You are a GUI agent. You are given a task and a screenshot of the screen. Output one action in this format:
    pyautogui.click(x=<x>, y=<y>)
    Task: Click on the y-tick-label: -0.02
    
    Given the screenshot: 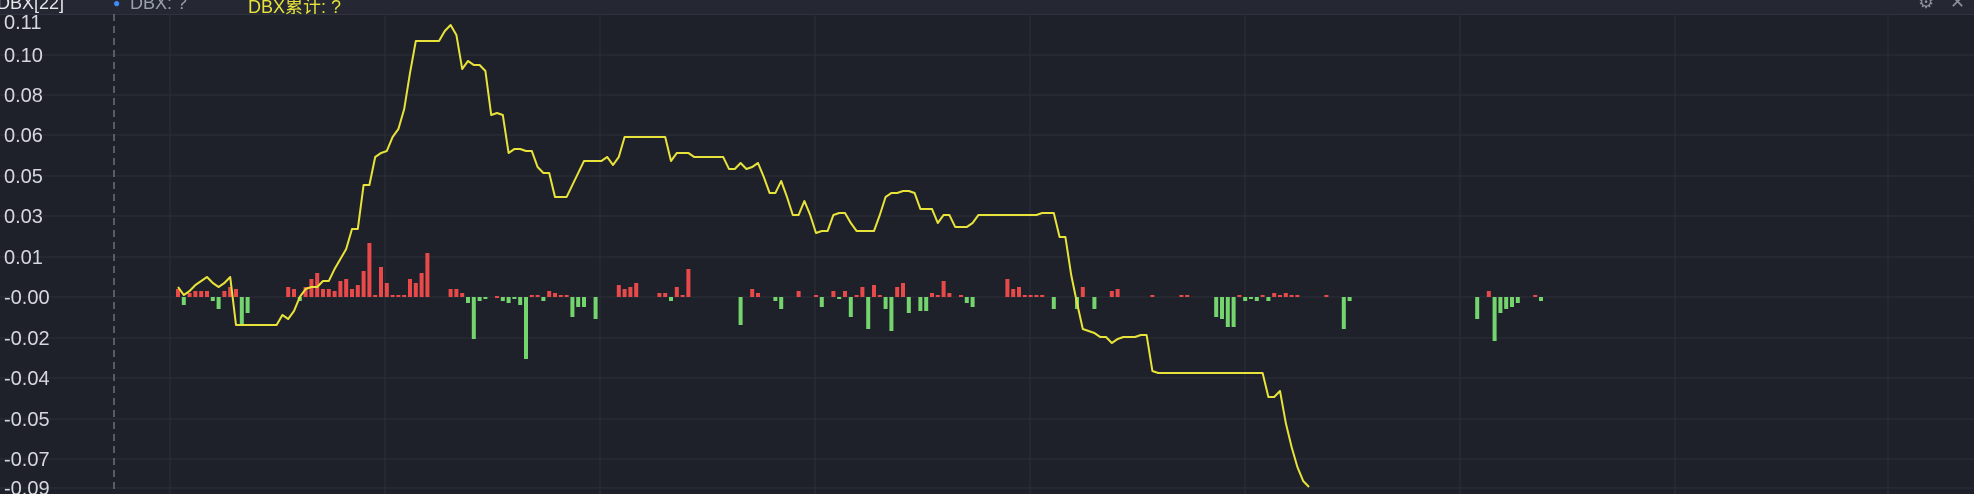 What is the action you would take?
    pyautogui.click(x=27, y=339)
    